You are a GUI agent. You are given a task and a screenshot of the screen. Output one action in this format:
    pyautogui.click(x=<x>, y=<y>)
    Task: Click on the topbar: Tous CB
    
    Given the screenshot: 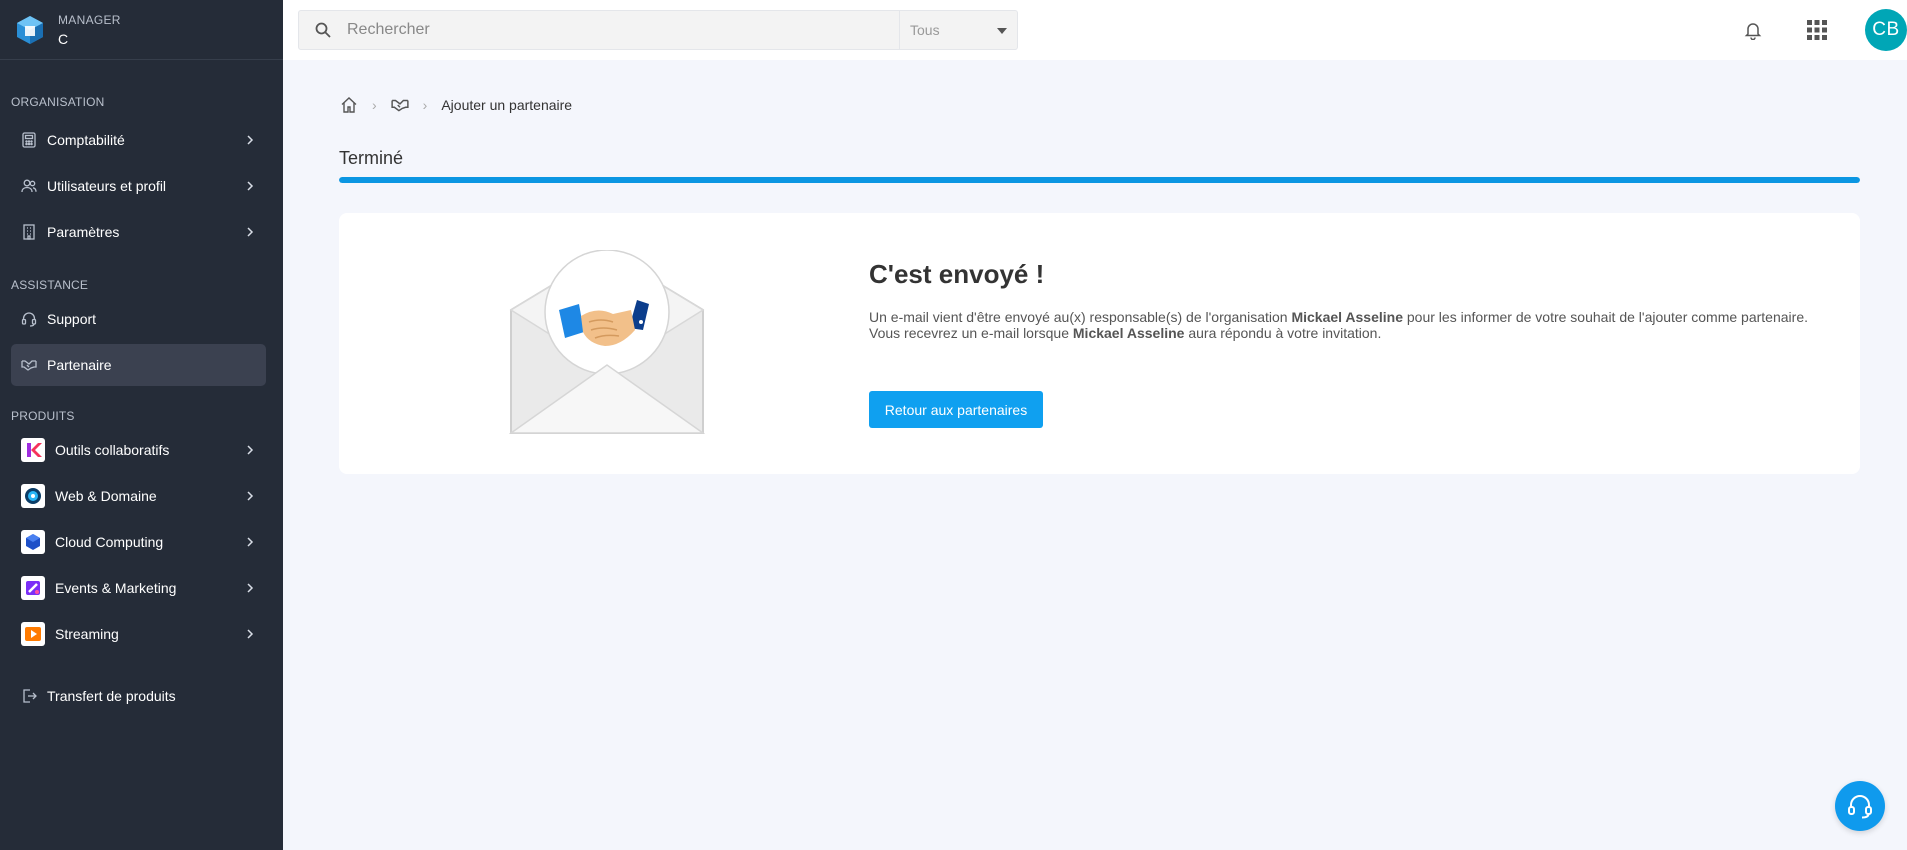 What is the action you would take?
    pyautogui.click(x=1095, y=30)
    